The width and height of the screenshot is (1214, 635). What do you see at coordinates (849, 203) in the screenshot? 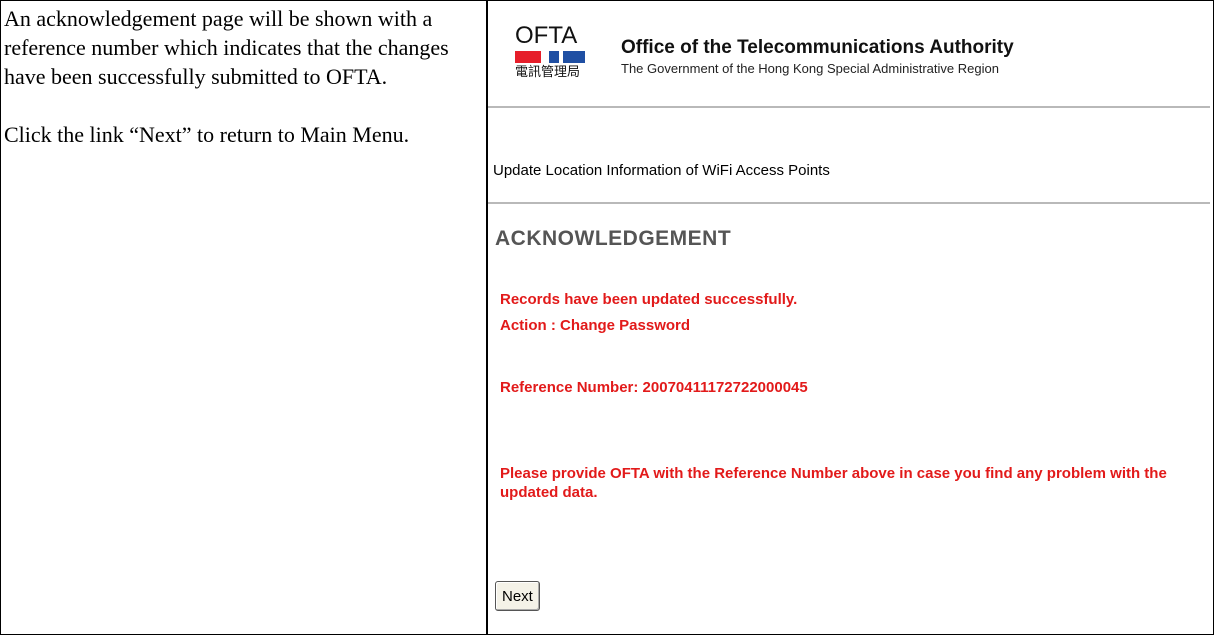
I see `divider` at bounding box center [849, 203].